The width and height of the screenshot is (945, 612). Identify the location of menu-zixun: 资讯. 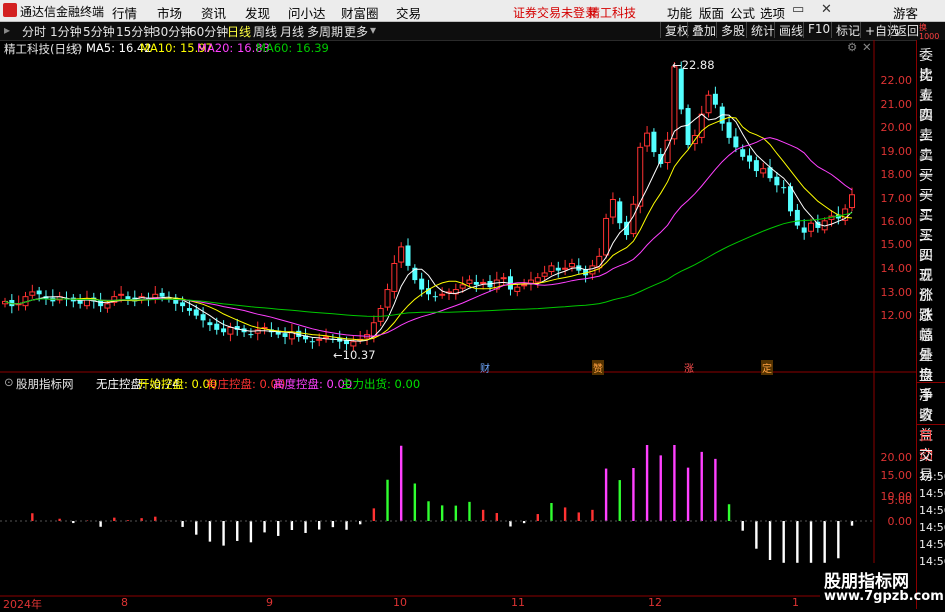
(213, 12).